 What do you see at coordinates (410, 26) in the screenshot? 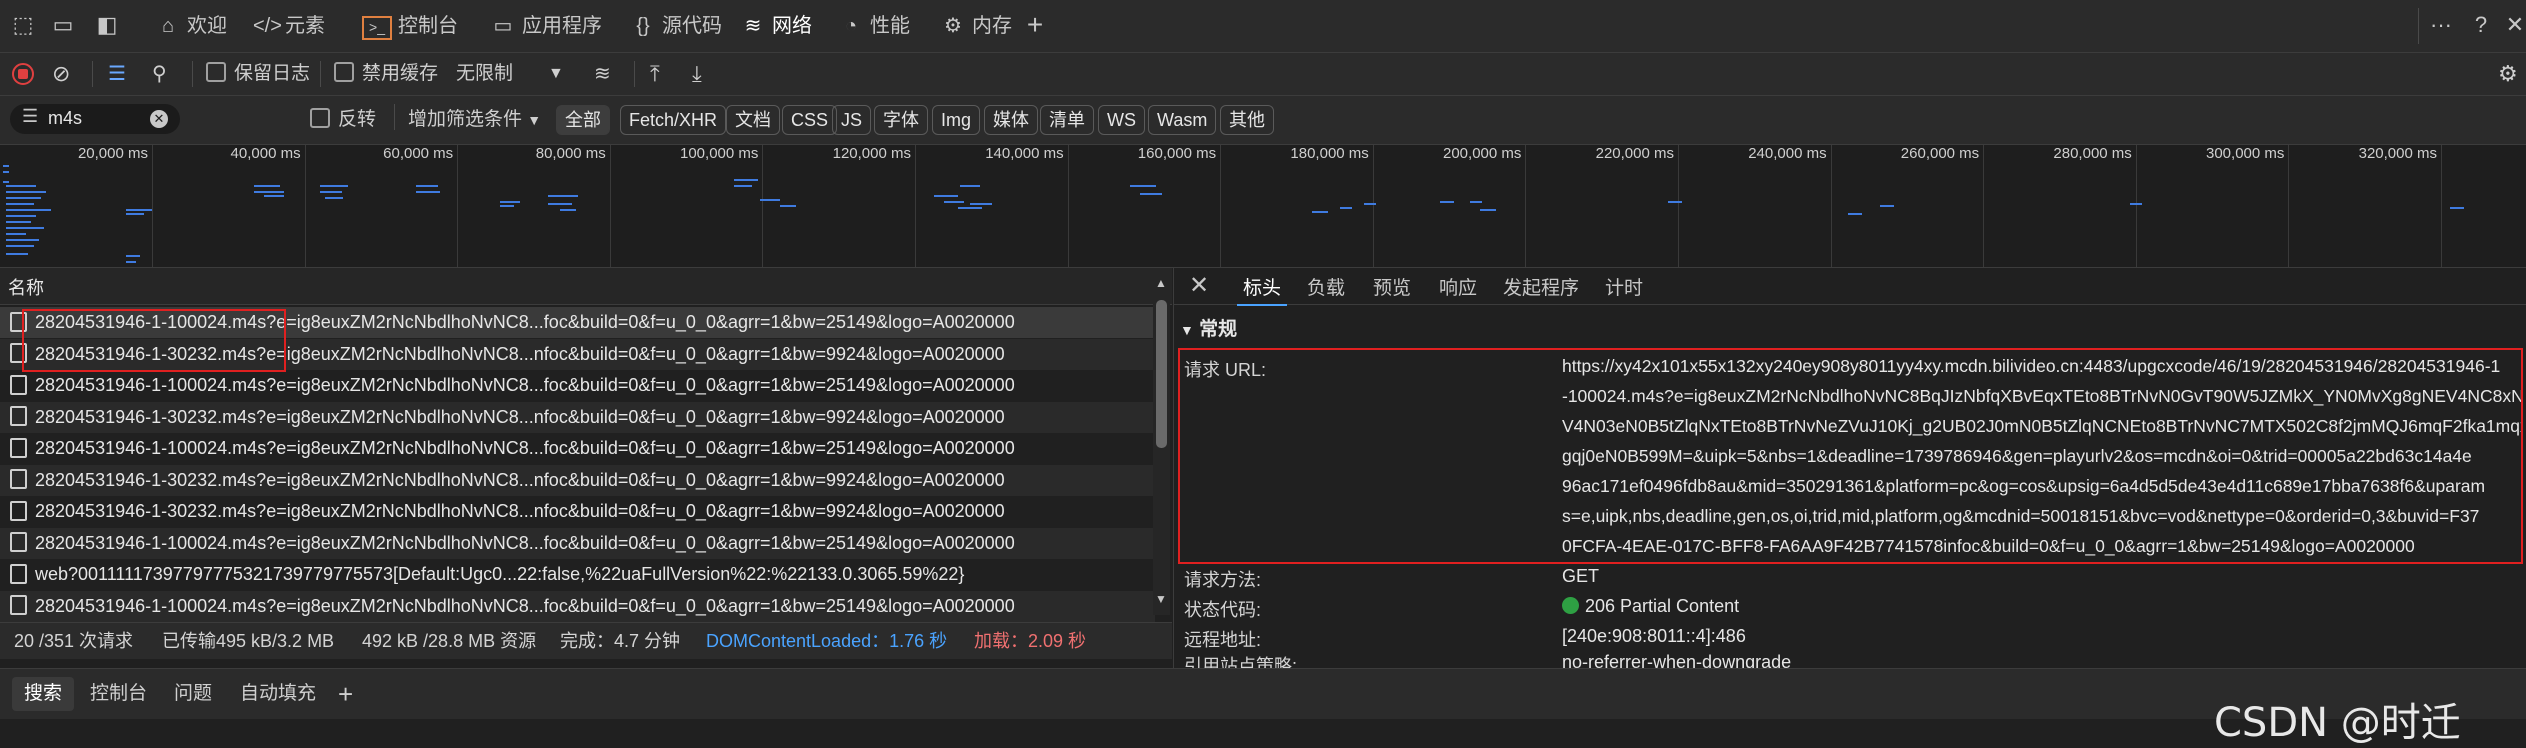
I see `tab-console: >_ 控制台` at bounding box center [410, 26].